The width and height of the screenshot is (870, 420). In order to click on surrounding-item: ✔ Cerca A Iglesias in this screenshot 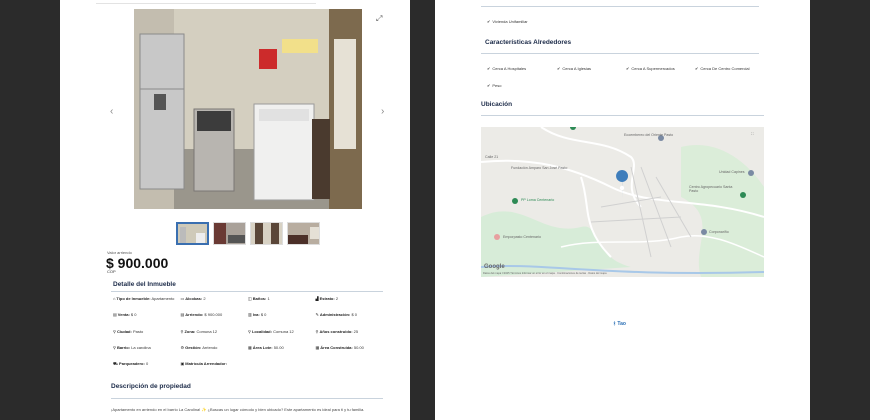, I will do `click(574, 68)`.